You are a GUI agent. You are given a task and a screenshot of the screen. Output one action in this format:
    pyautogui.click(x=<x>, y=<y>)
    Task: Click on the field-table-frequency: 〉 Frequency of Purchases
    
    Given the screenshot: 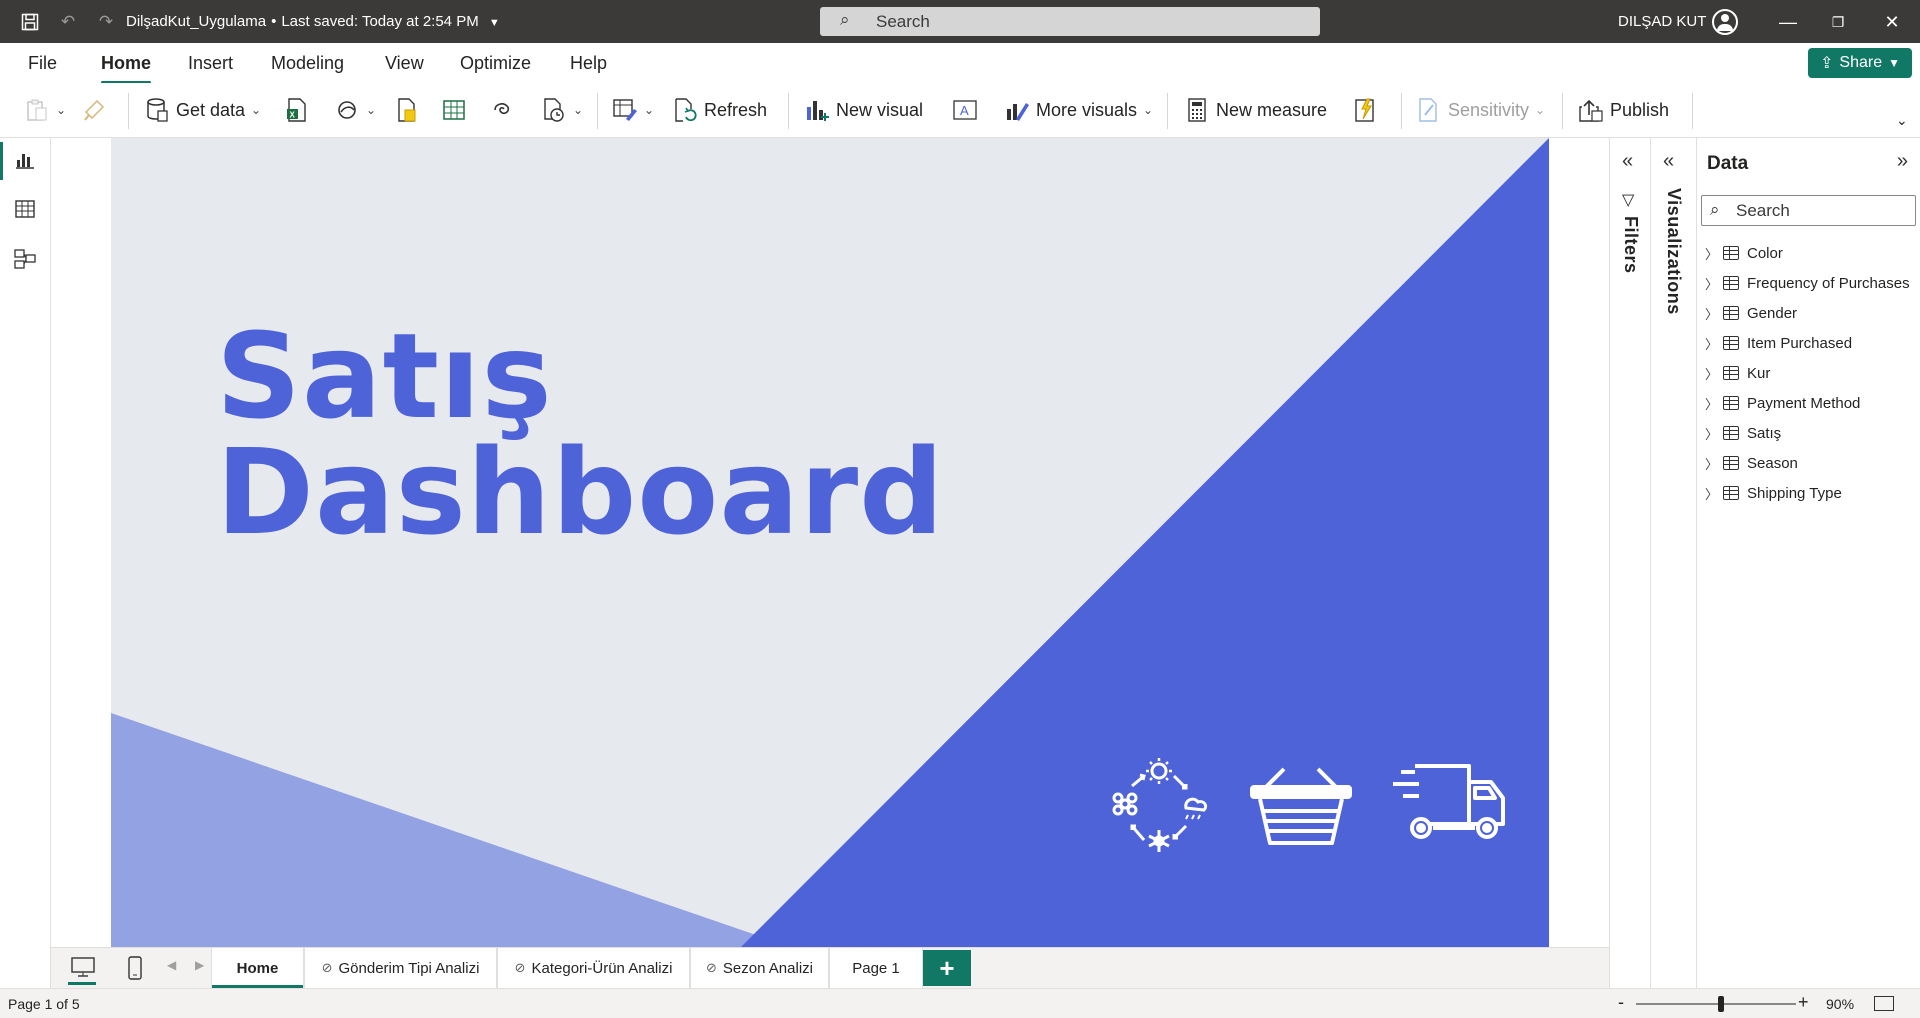 What is the action you would take?
    pyautogui.click(x=1807, y=283)
    